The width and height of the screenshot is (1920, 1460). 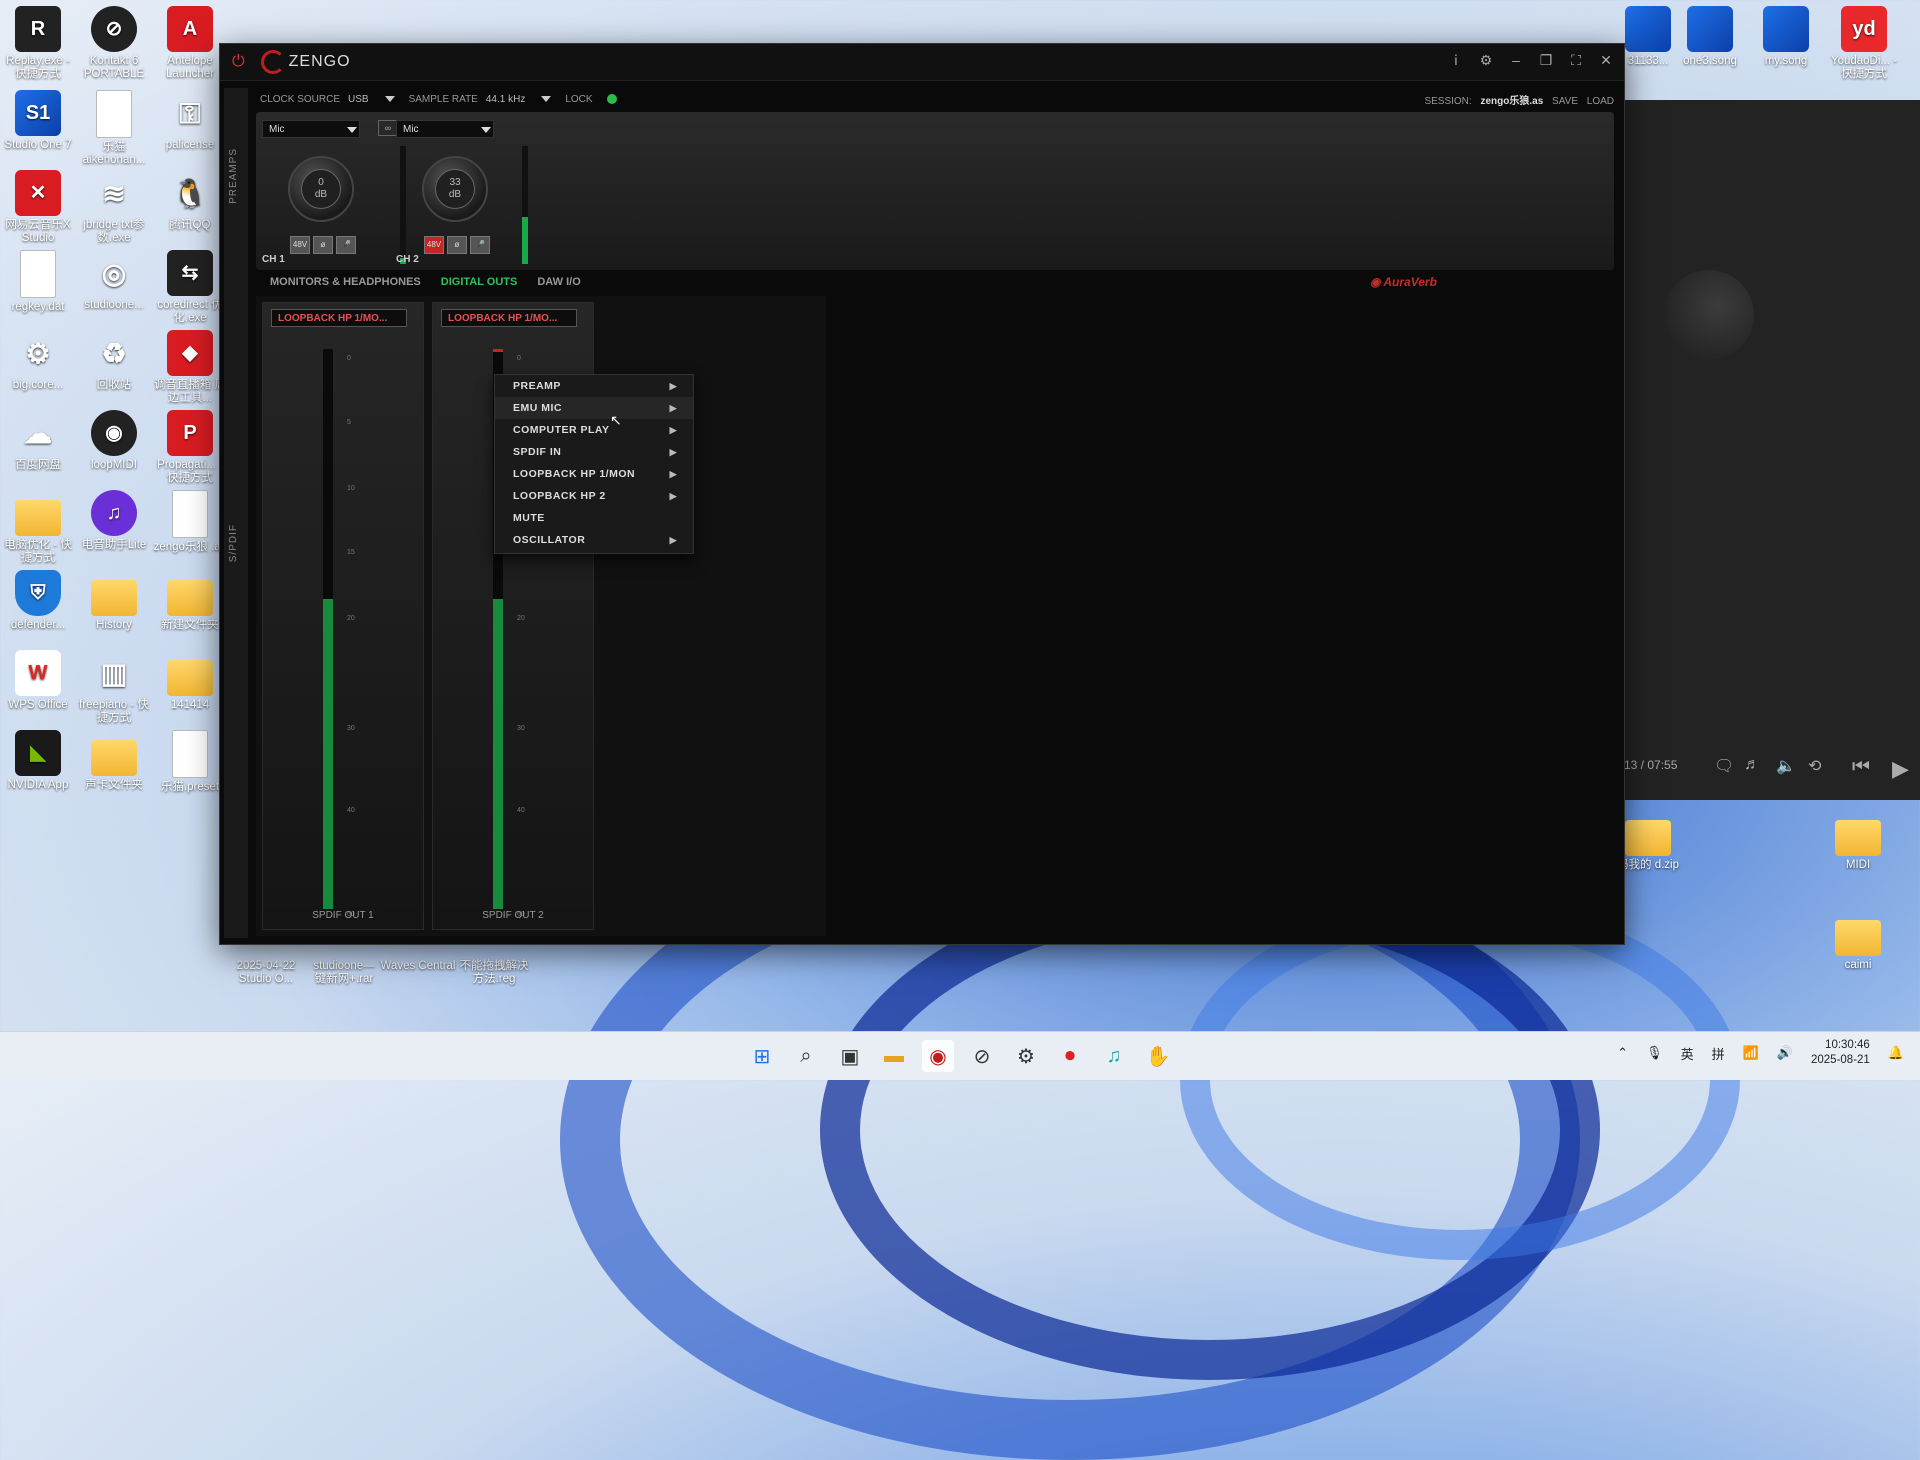 What do you see at coordinates (1864, 43) in the screenshot?
I see `desktop-icon: yd YoudaoDi... - 快捷方式` at bounding box center [1864, 43].